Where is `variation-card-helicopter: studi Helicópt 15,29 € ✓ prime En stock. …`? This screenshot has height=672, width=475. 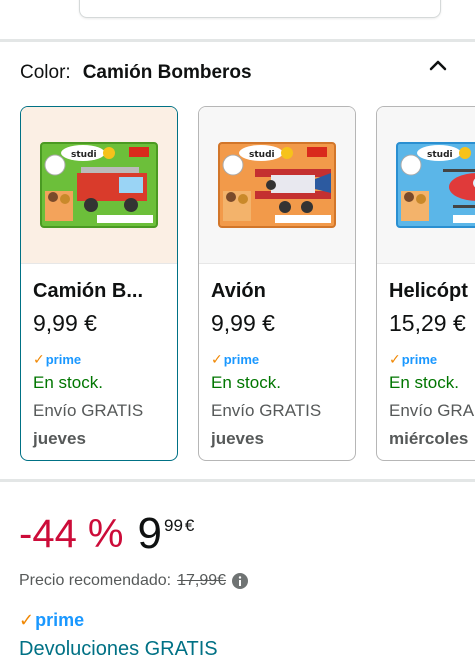 variation-card-helicopter: studi Helicópt 15,29 € ✓ prime En stock. … is located at coordinates (425, 283).